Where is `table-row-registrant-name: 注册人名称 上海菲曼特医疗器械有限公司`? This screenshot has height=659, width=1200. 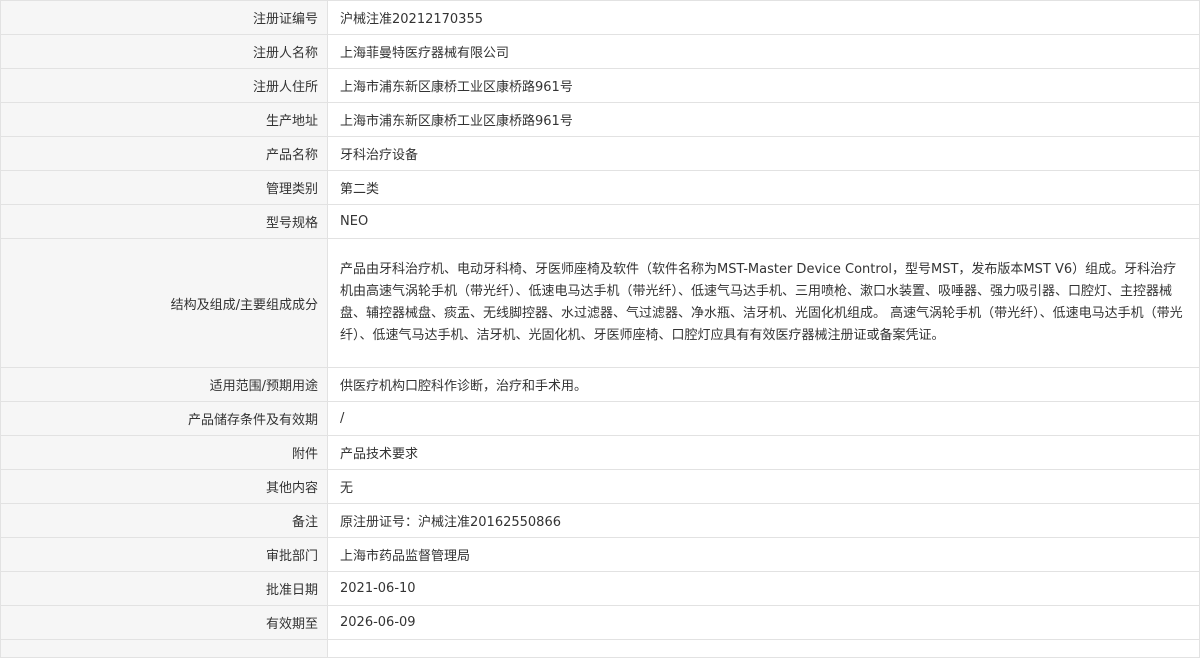
table-row-registrant-name: 注册人名称 上海菲曼特医疗器械有限公司 is located at coordinates (600, 51).